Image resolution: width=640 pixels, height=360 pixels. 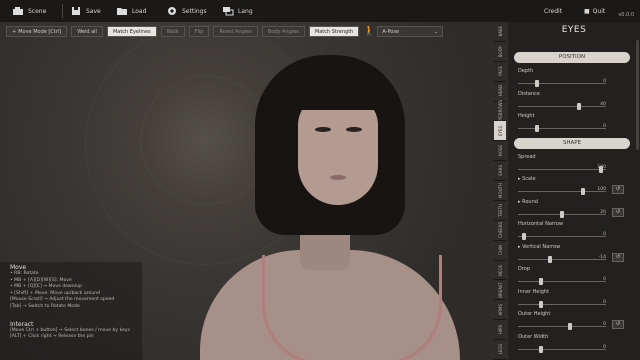 What do you see at coordinates (122, 11) in the screenshot?
I see `folder-icon` at bounding box center [122, 11].